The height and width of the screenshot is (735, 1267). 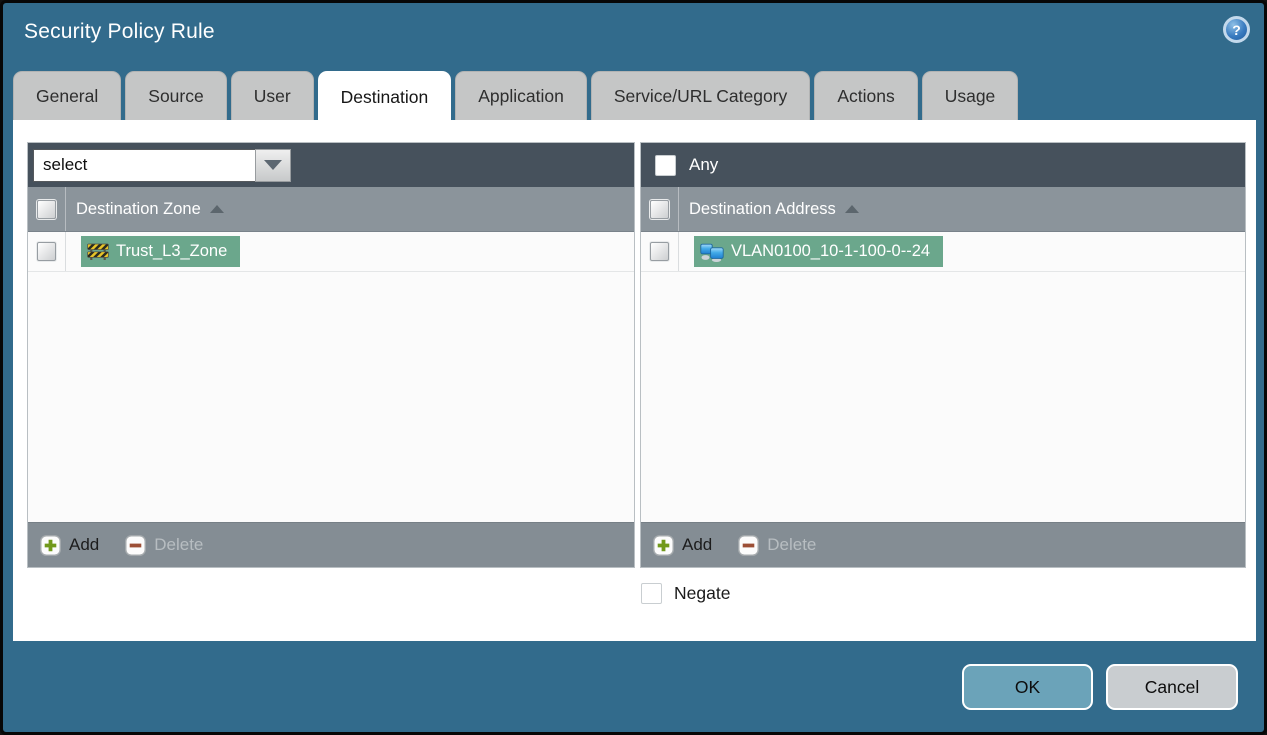 I want to click on tab-user: User, so click(x=272, y=95).